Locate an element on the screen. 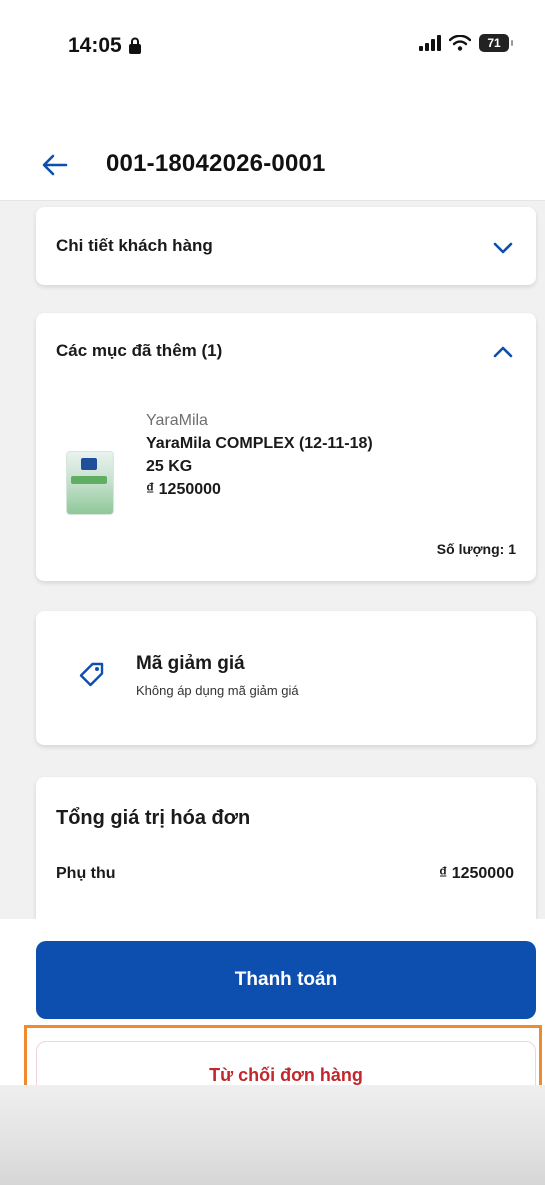 Image resolution: width=545 pixels, height=1185 pixels. surcharge-value: ₫ 1250000 is located at coordinates (476, 873).